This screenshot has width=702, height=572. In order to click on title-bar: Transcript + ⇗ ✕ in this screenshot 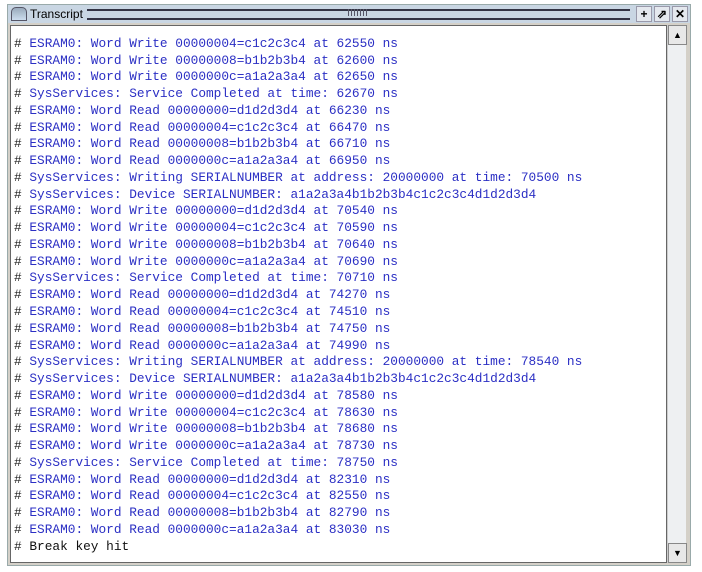, I will do `click(349, 14)`.